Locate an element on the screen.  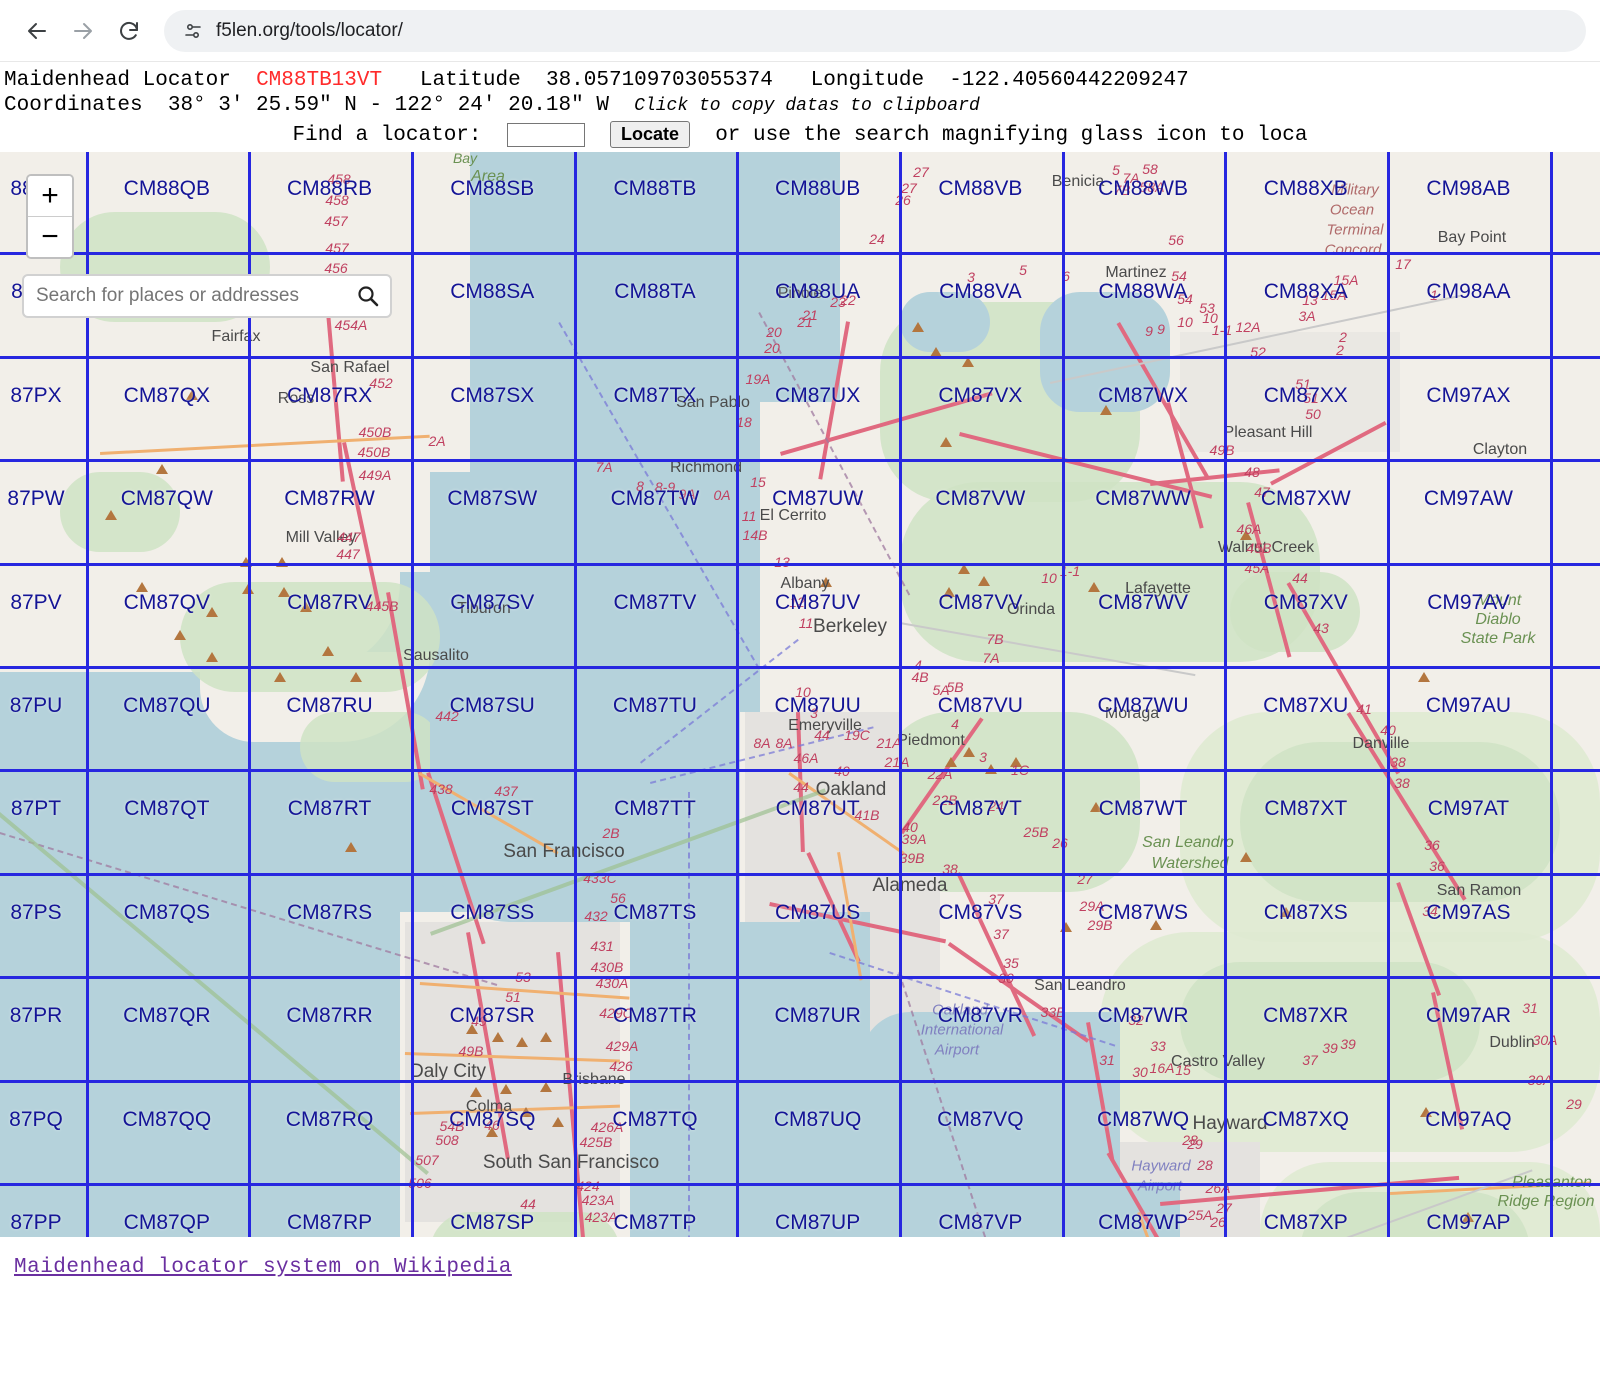
arrow-left-icon is located at coordinates (37, 30).